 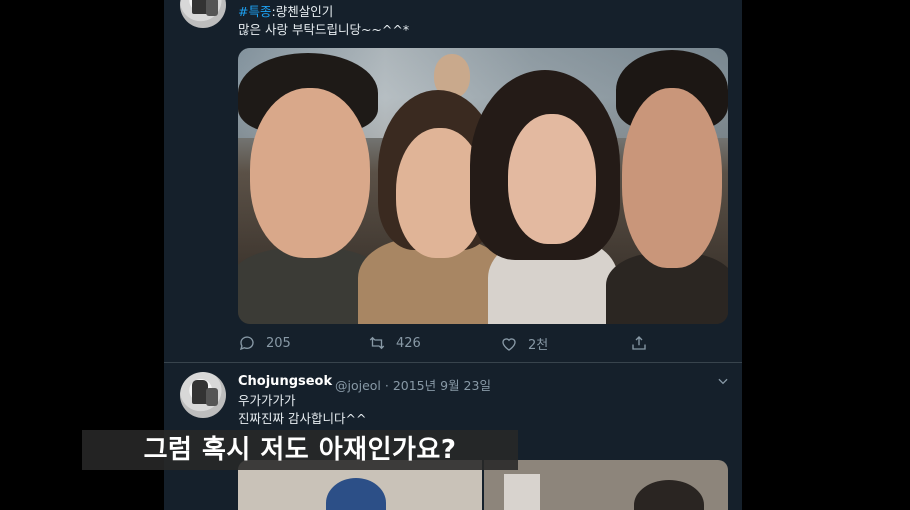 I want to click on like-button: 2천, so click(x=524, y=343).